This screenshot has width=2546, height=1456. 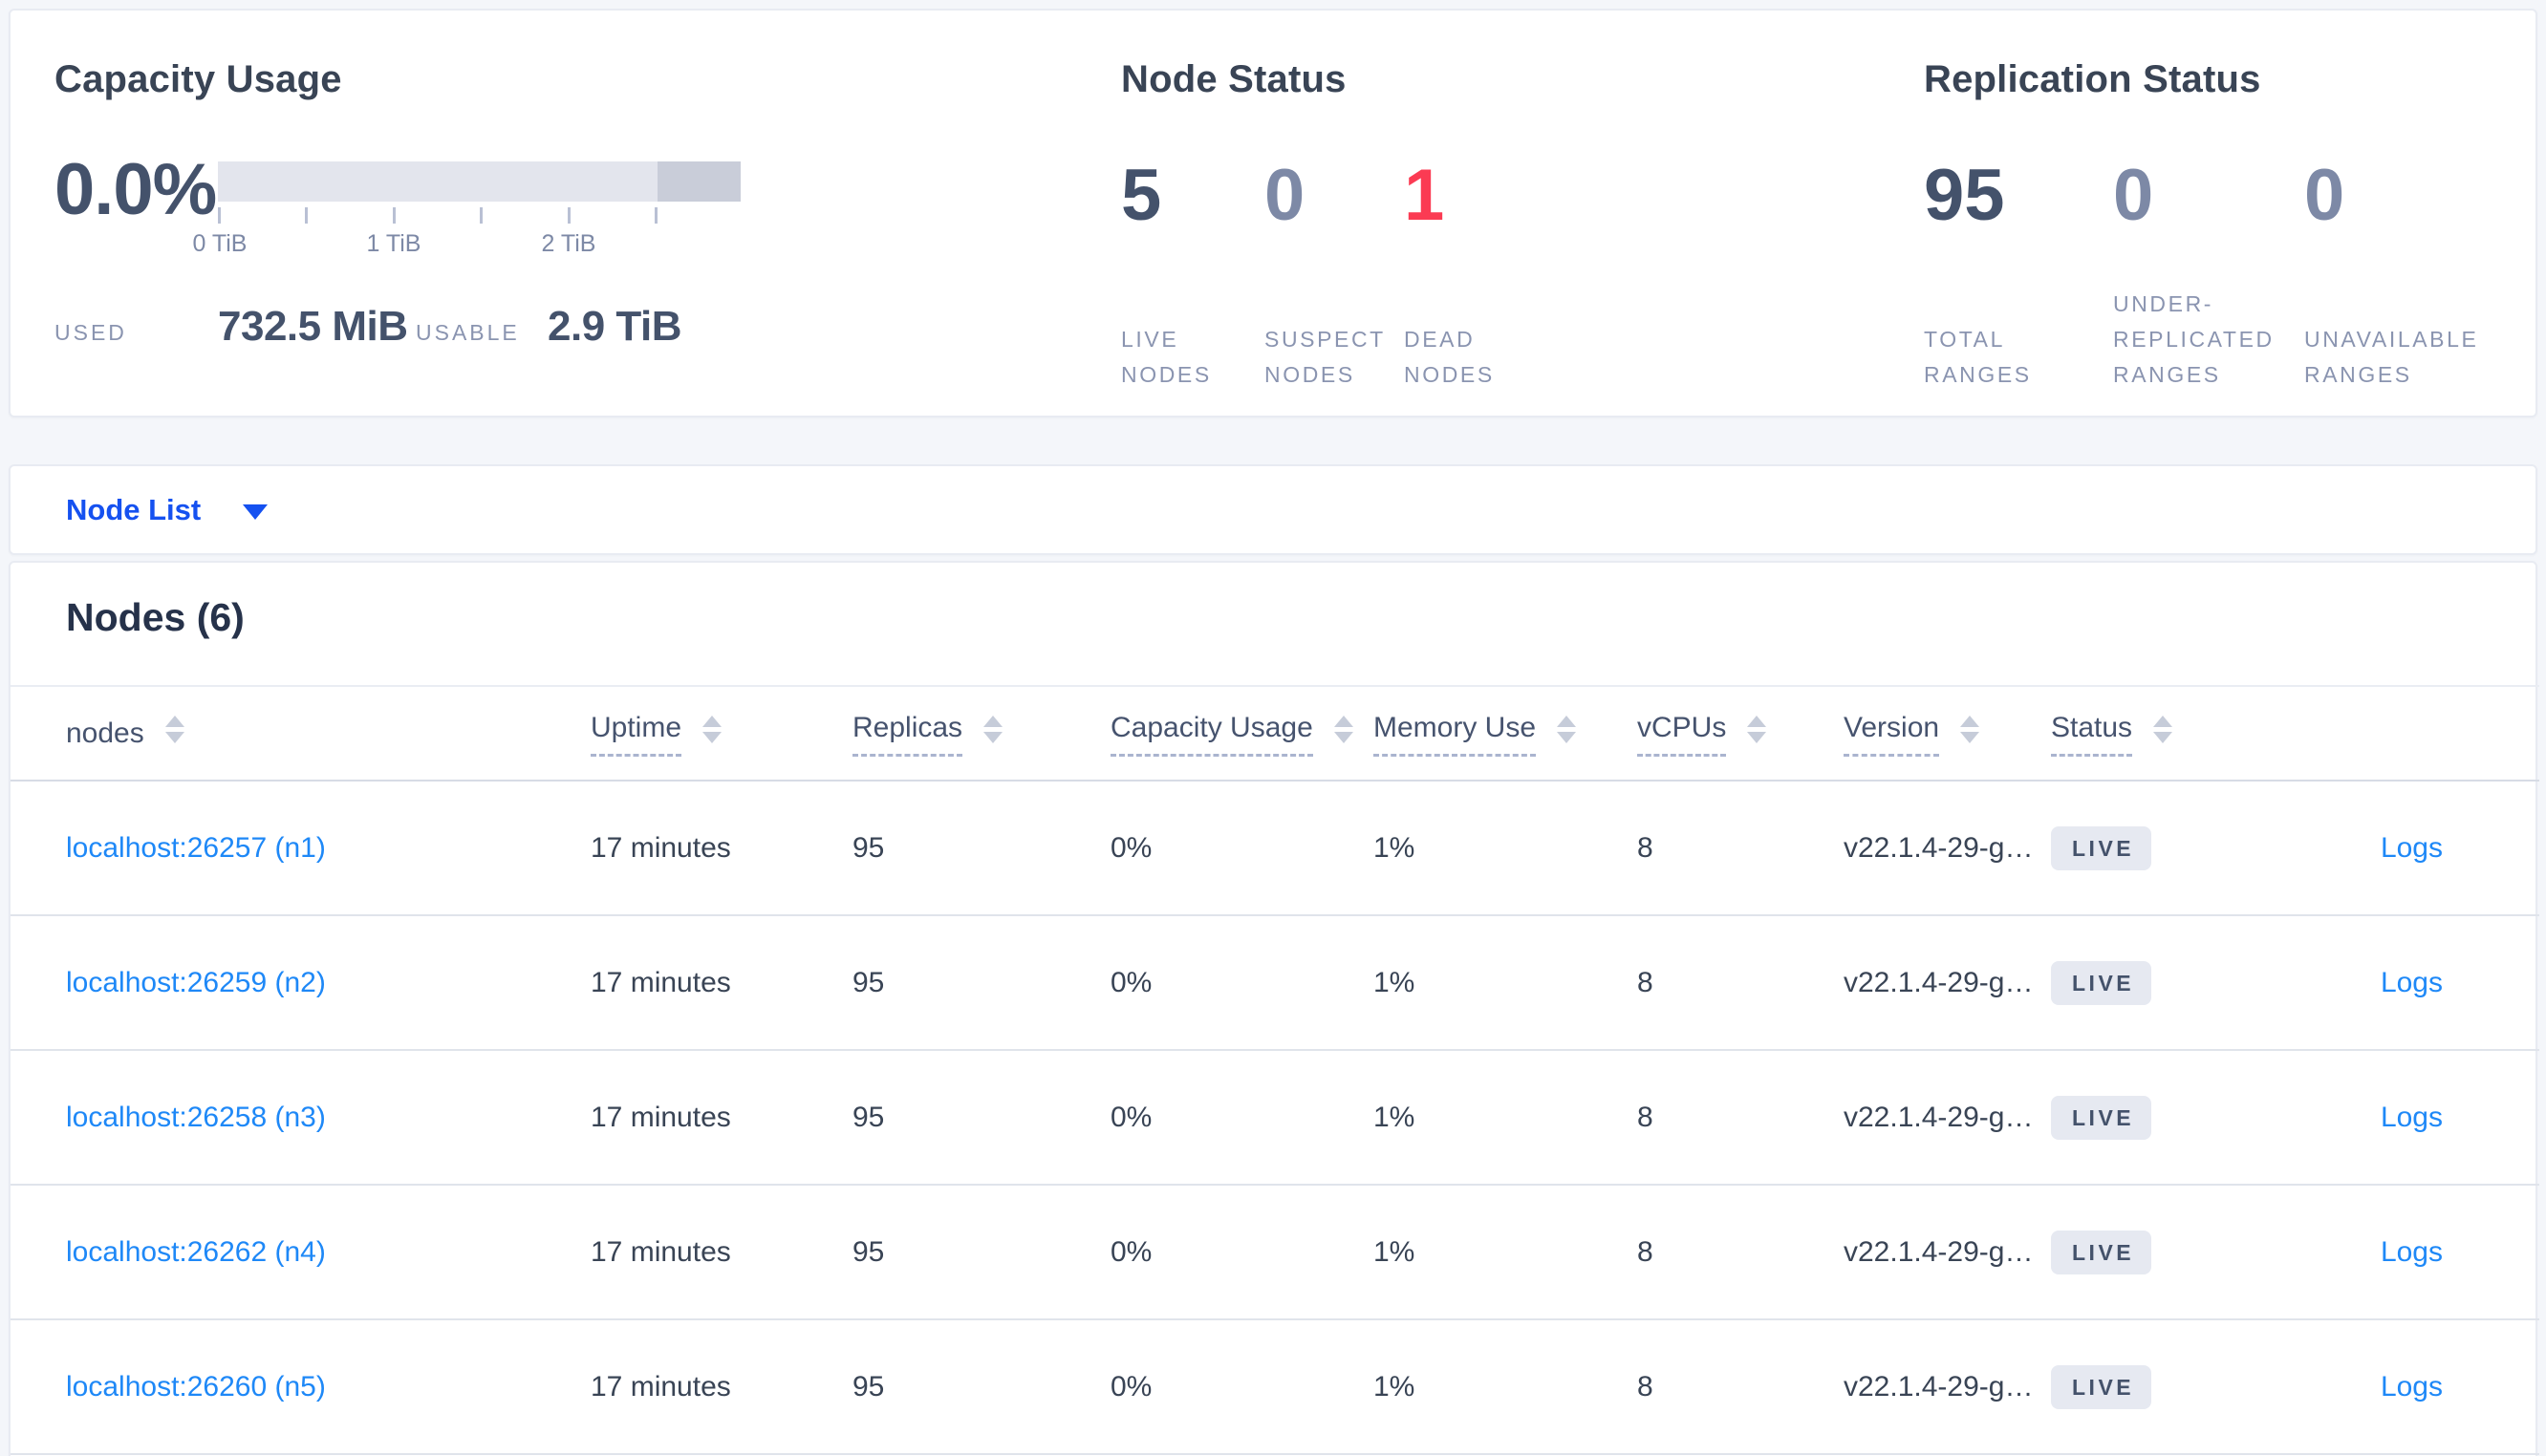 I want to click on column-header-memory-use: Memory Use, so click(x=1475, y=734).